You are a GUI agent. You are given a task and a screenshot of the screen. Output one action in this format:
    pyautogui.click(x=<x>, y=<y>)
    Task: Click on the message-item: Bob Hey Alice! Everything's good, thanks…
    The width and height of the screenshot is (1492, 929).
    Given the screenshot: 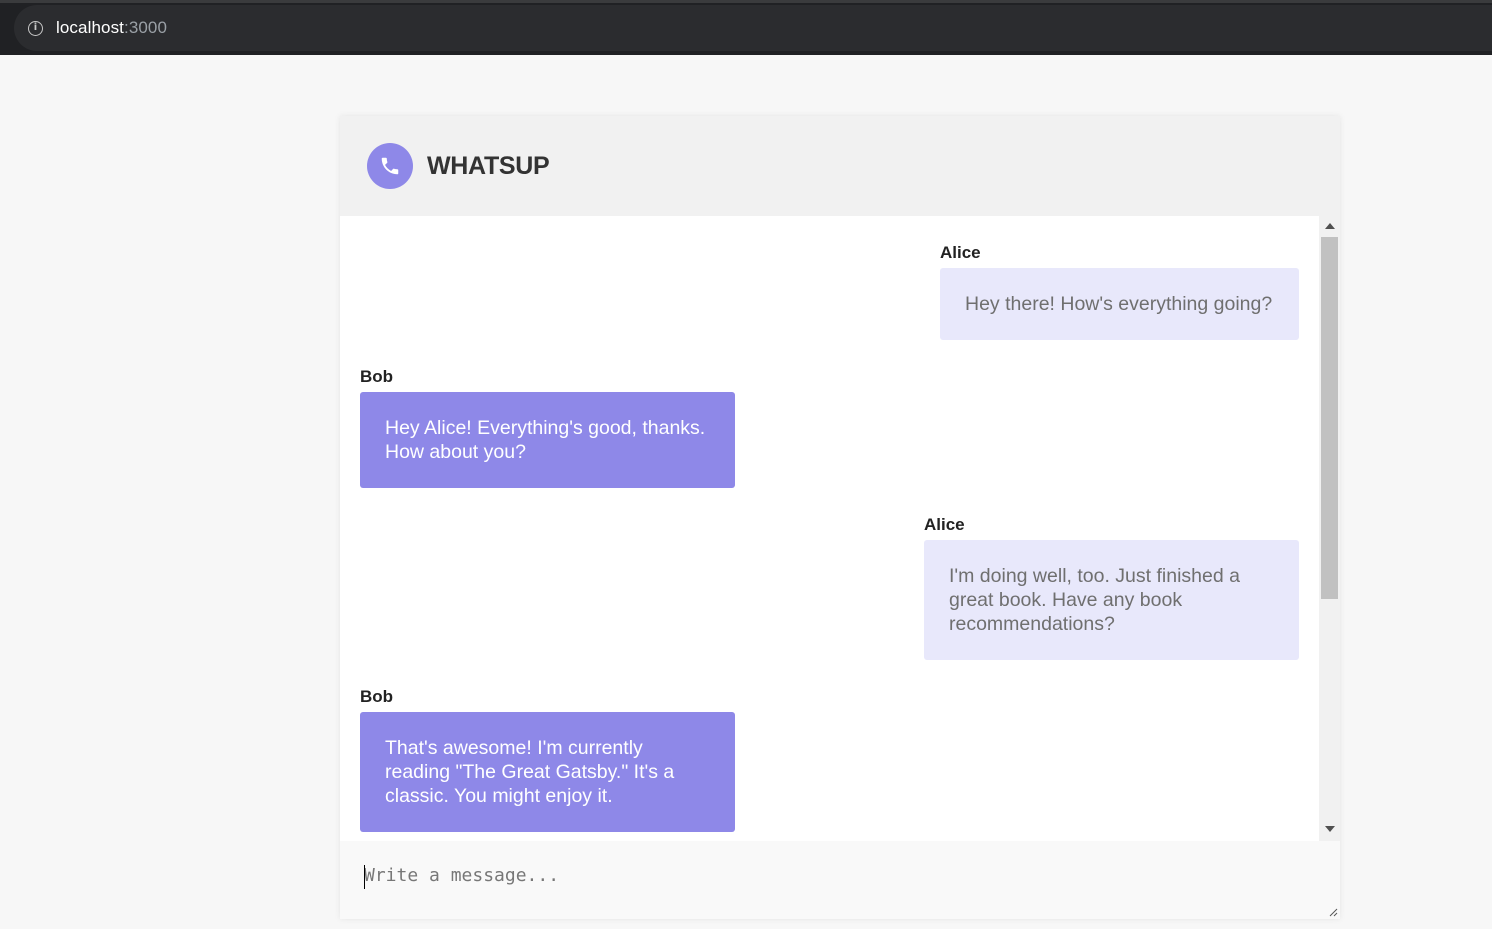 What is the action you would take?
    pyautogui.click(x=547, y=427)
    